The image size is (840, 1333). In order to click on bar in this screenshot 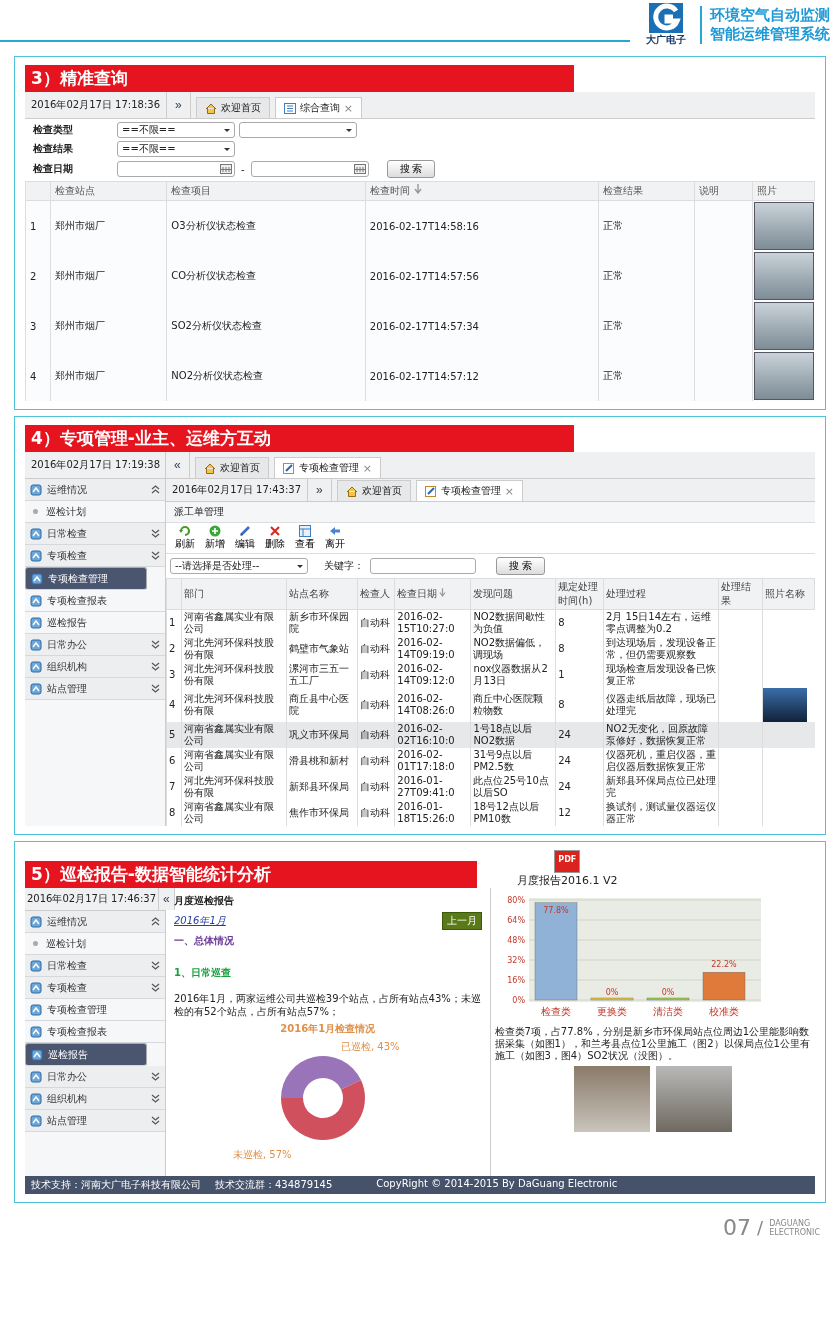, I will do `click(667, 999)`.